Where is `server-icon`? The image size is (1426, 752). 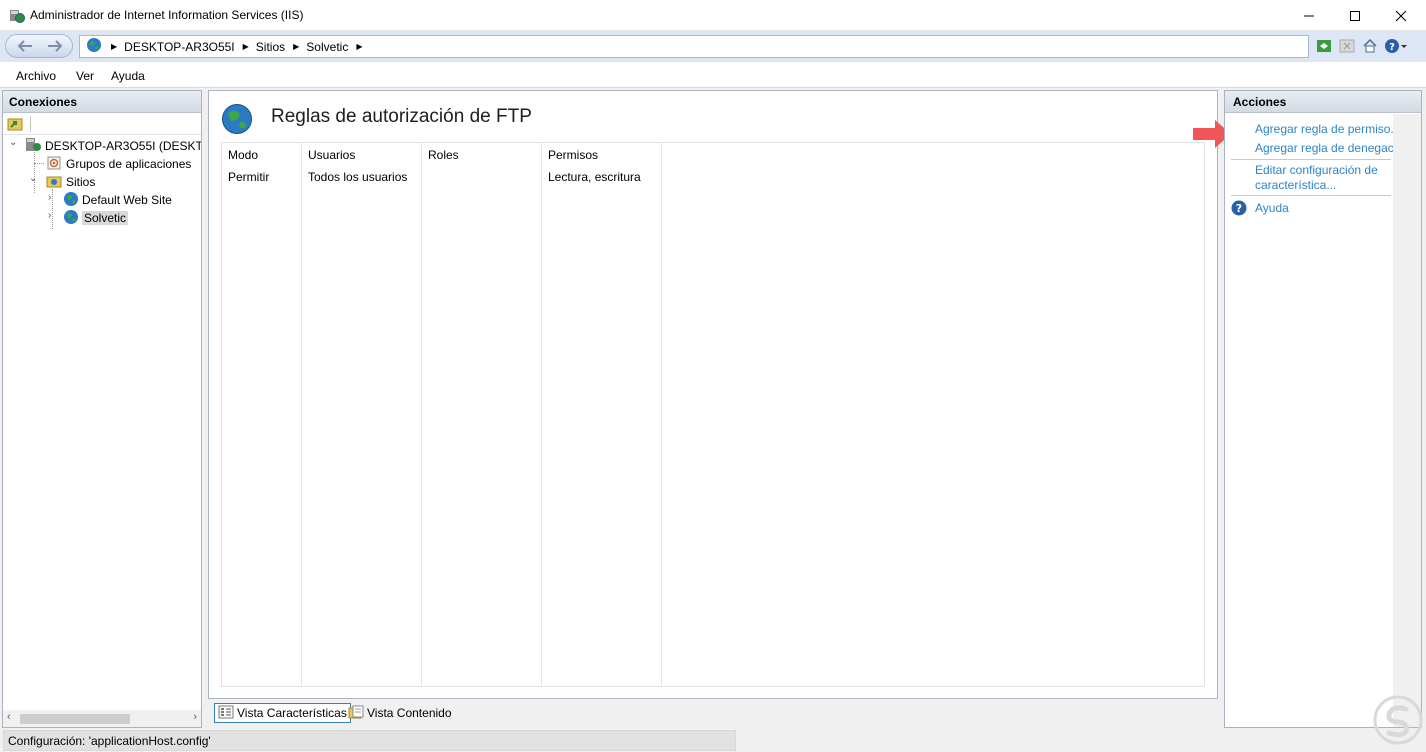
server-icon is located at coordinates (33, 144).